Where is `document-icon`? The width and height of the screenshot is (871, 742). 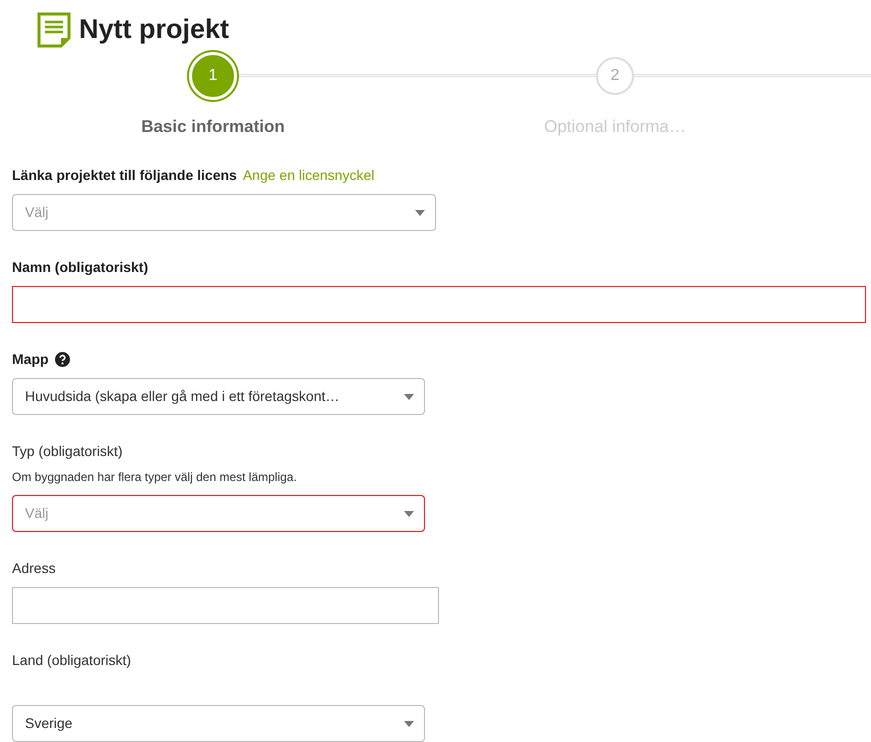 document-icon is located at coordinates (54, 30).